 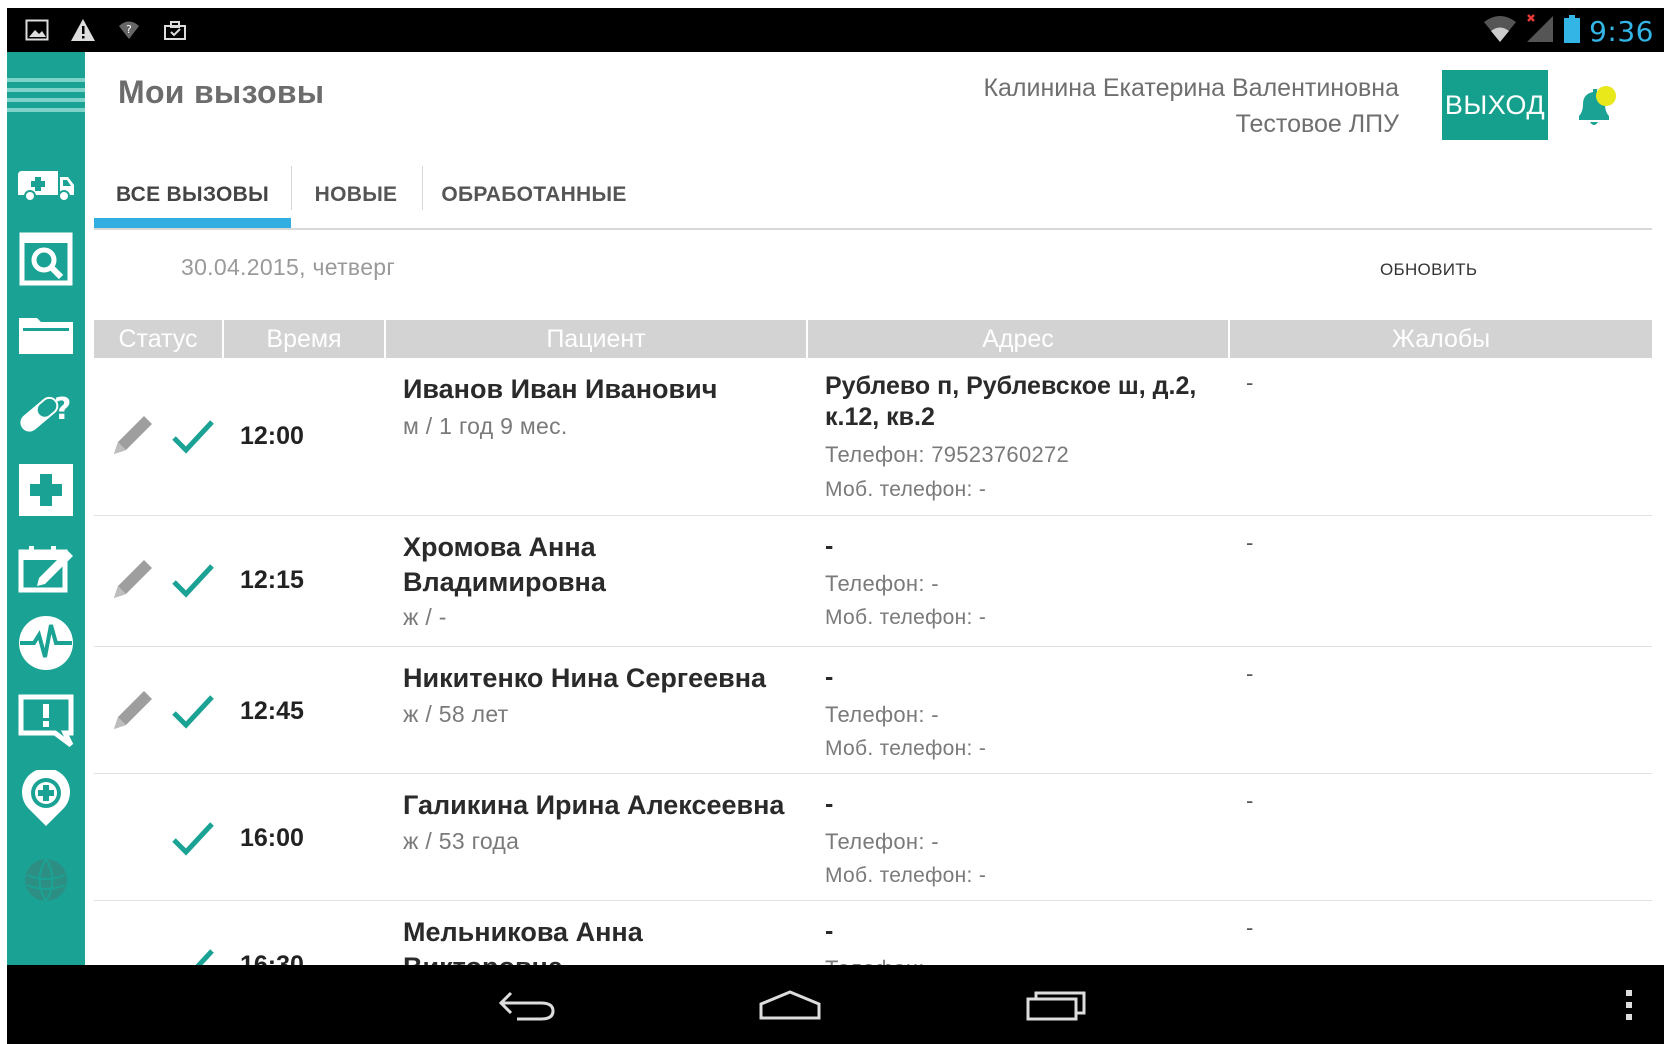 I want to click on bell-icon, so click(x=1597, y=105).